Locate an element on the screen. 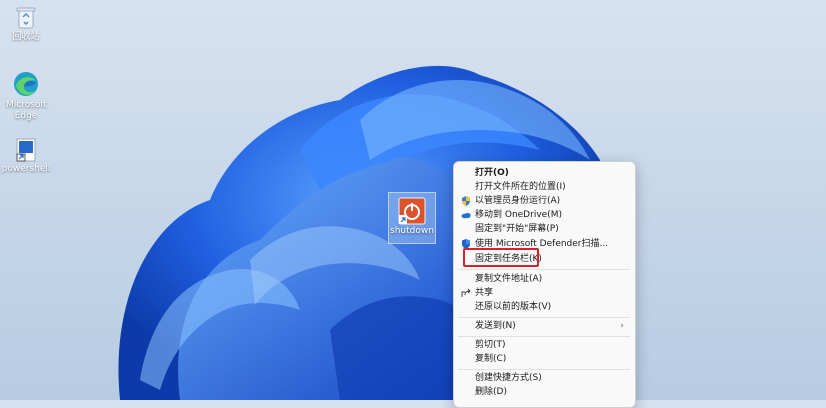  menu-item-cut: 剪切(T) is located at coordinates (544, 345).